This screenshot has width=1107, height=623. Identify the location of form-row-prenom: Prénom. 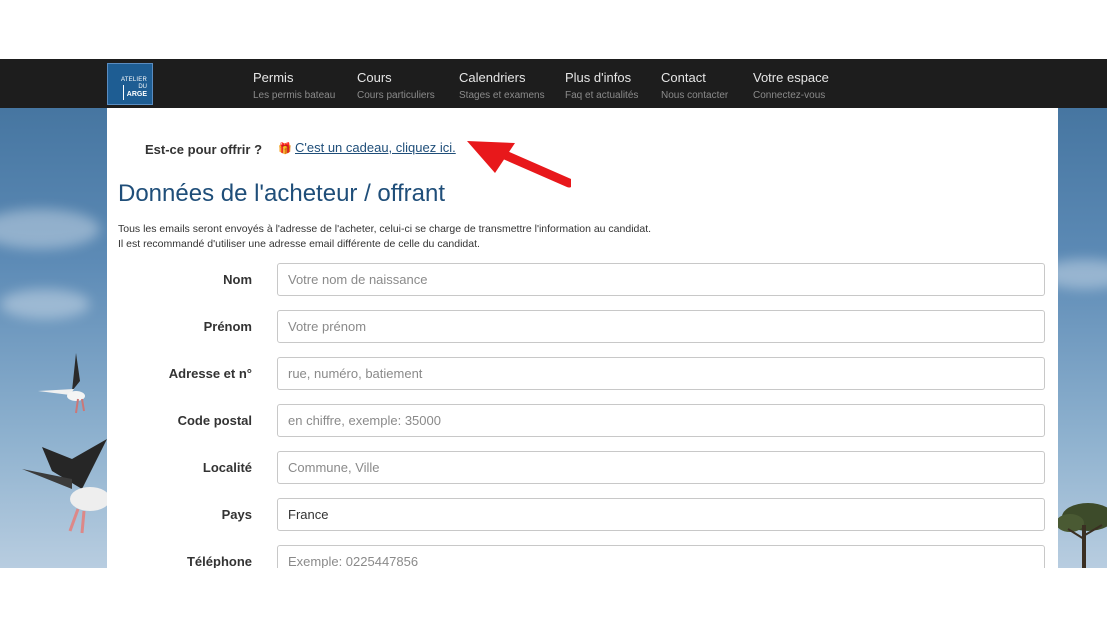
(582, 327).